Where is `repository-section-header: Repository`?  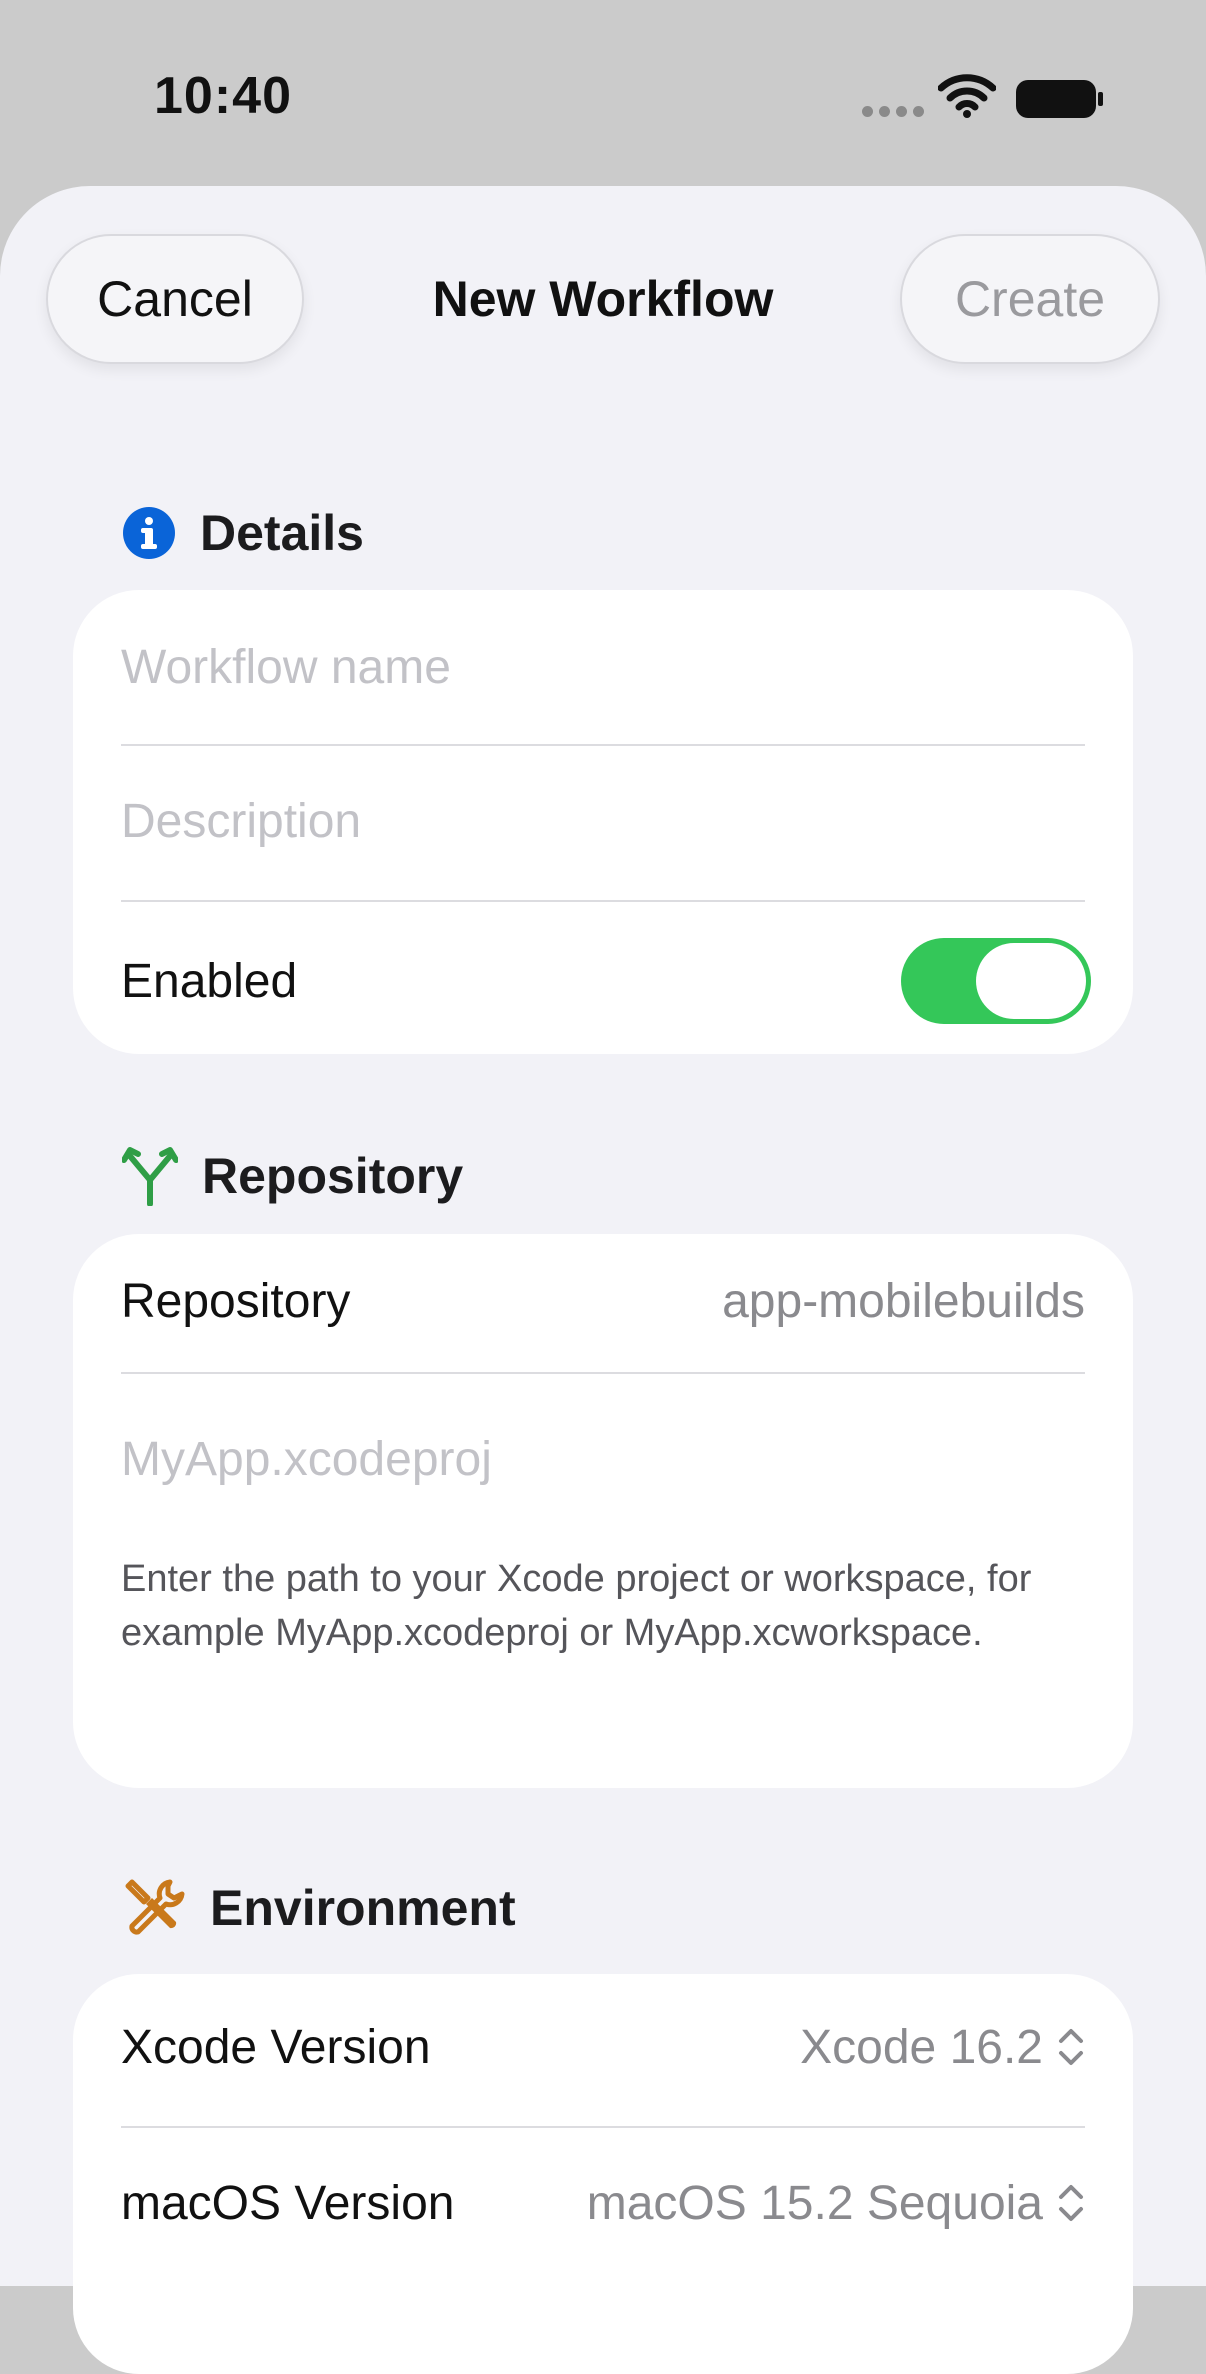 repository-section-header: Repository is located at coordinates (292, 1176).